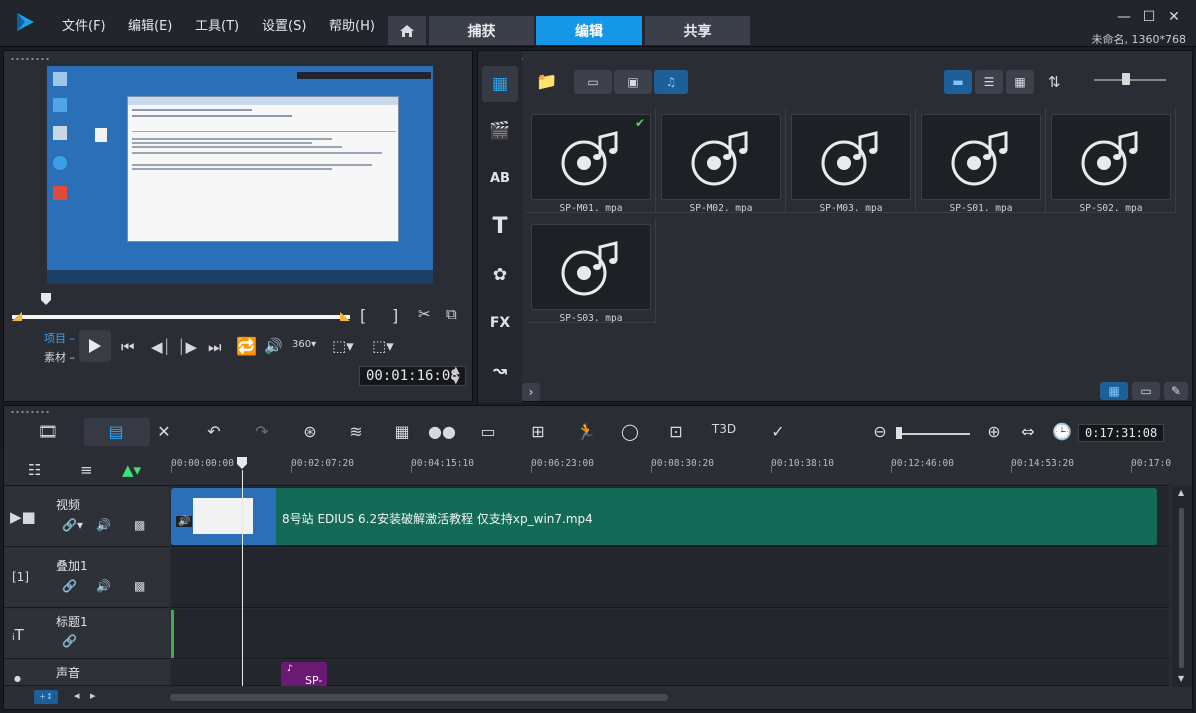 The image size is (1196, 713). I want to click on graphics-icon: ✿, so click(500, 275).